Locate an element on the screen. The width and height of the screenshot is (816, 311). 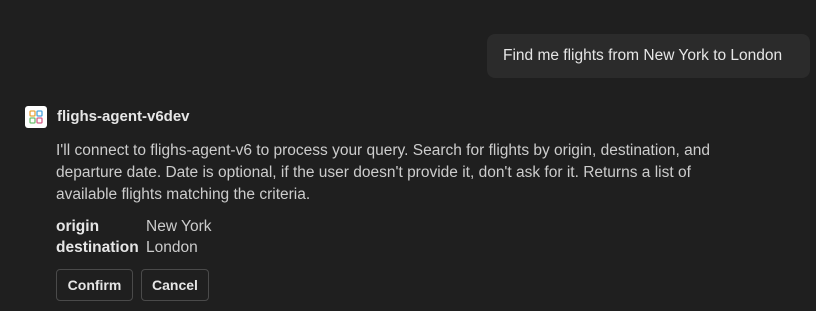
param-row-destination: destination London is located at coordinates (133, 247).